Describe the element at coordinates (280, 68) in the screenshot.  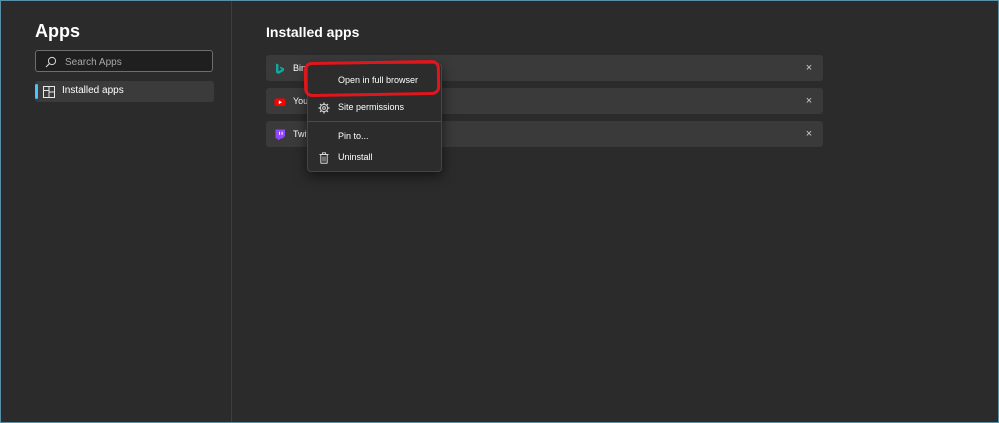
I see `bing-icon` at that location.